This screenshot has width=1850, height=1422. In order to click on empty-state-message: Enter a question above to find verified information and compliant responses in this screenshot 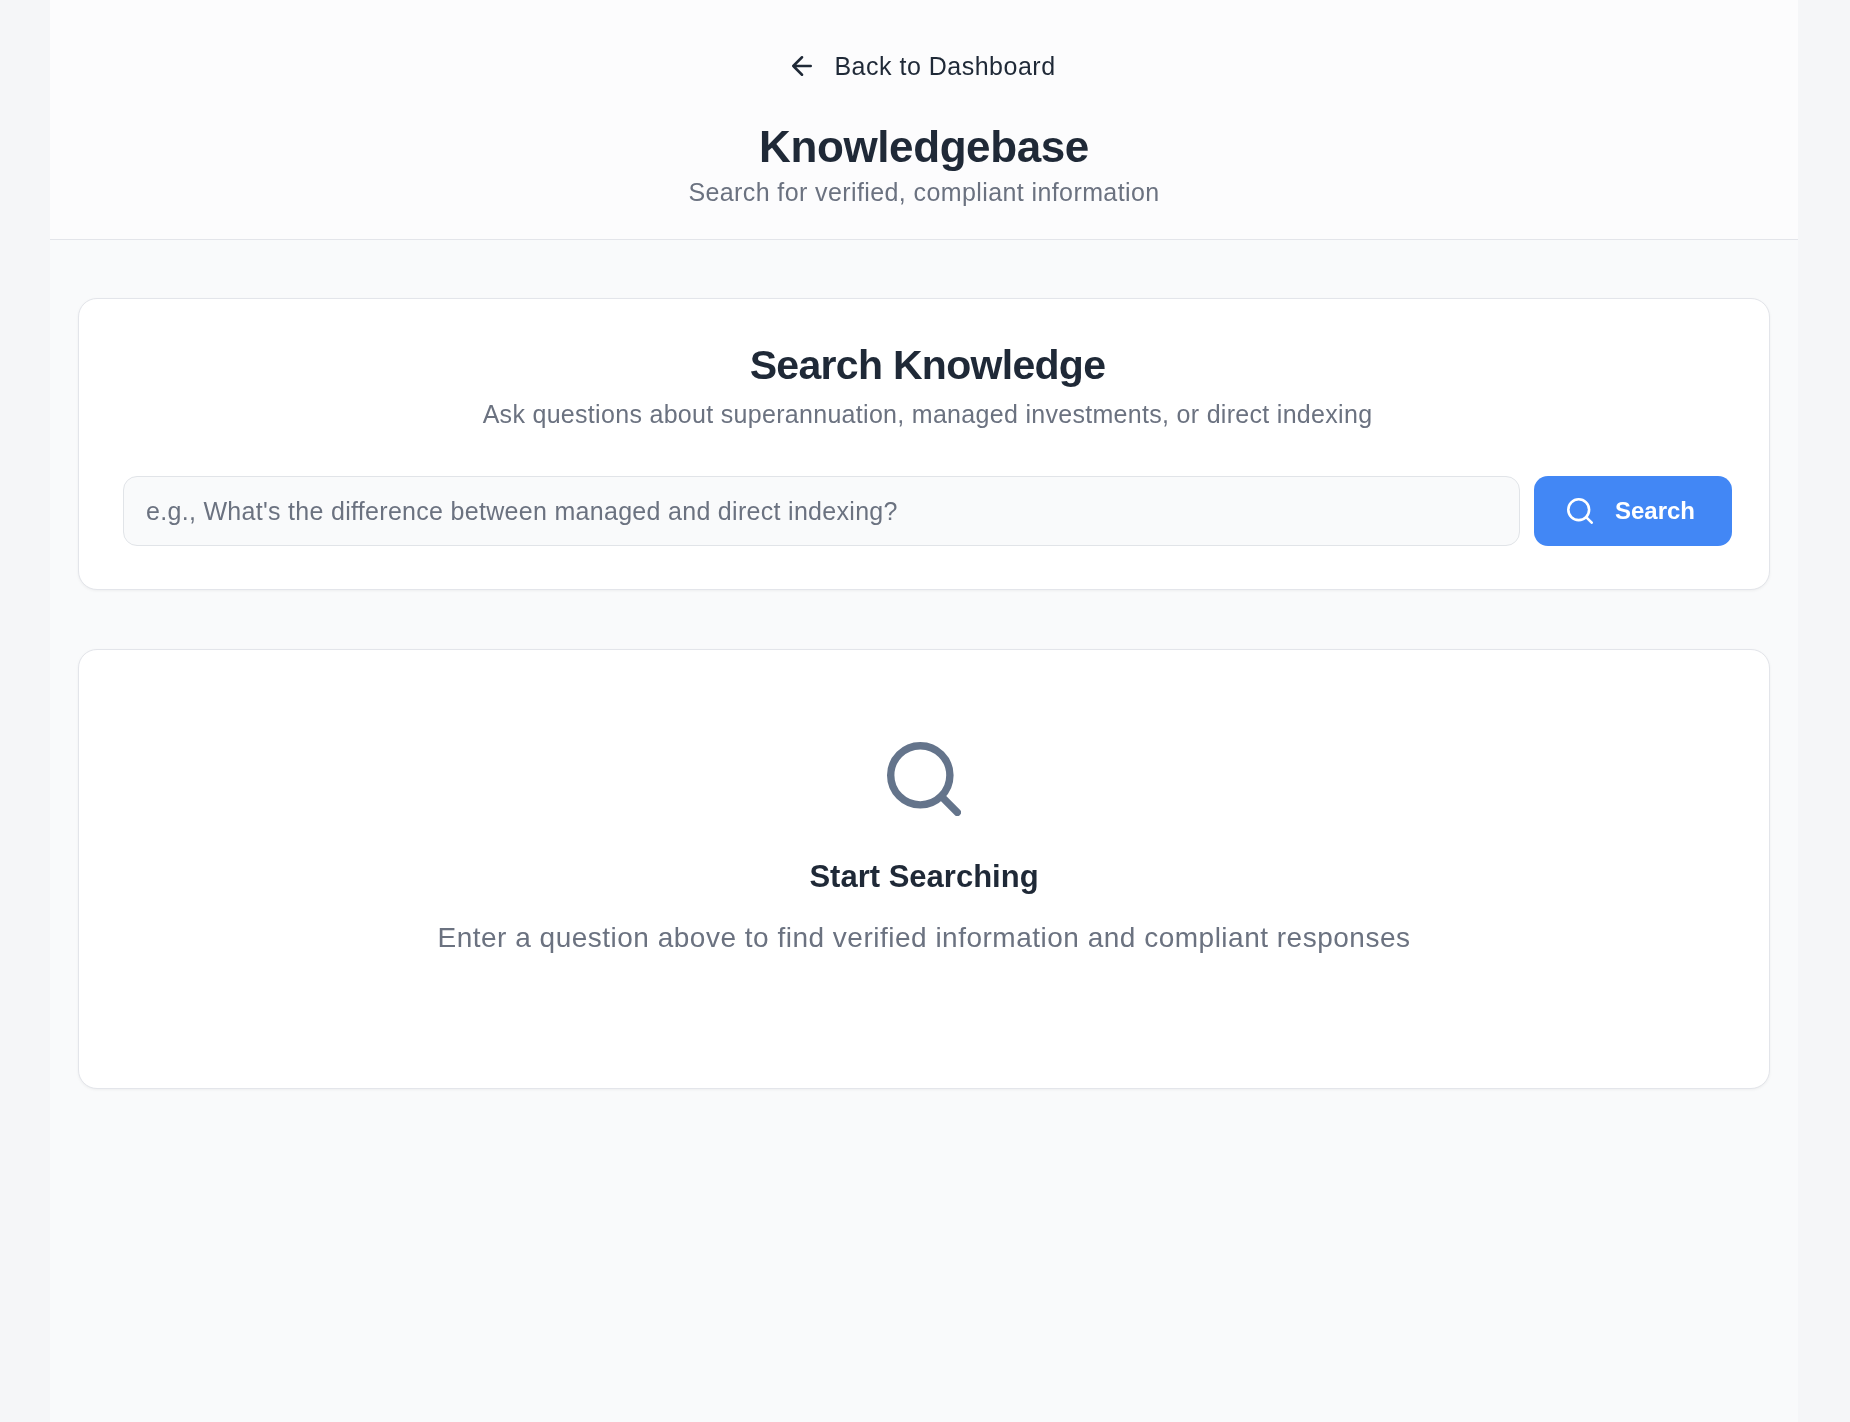, I will do `click(924, 938)`.